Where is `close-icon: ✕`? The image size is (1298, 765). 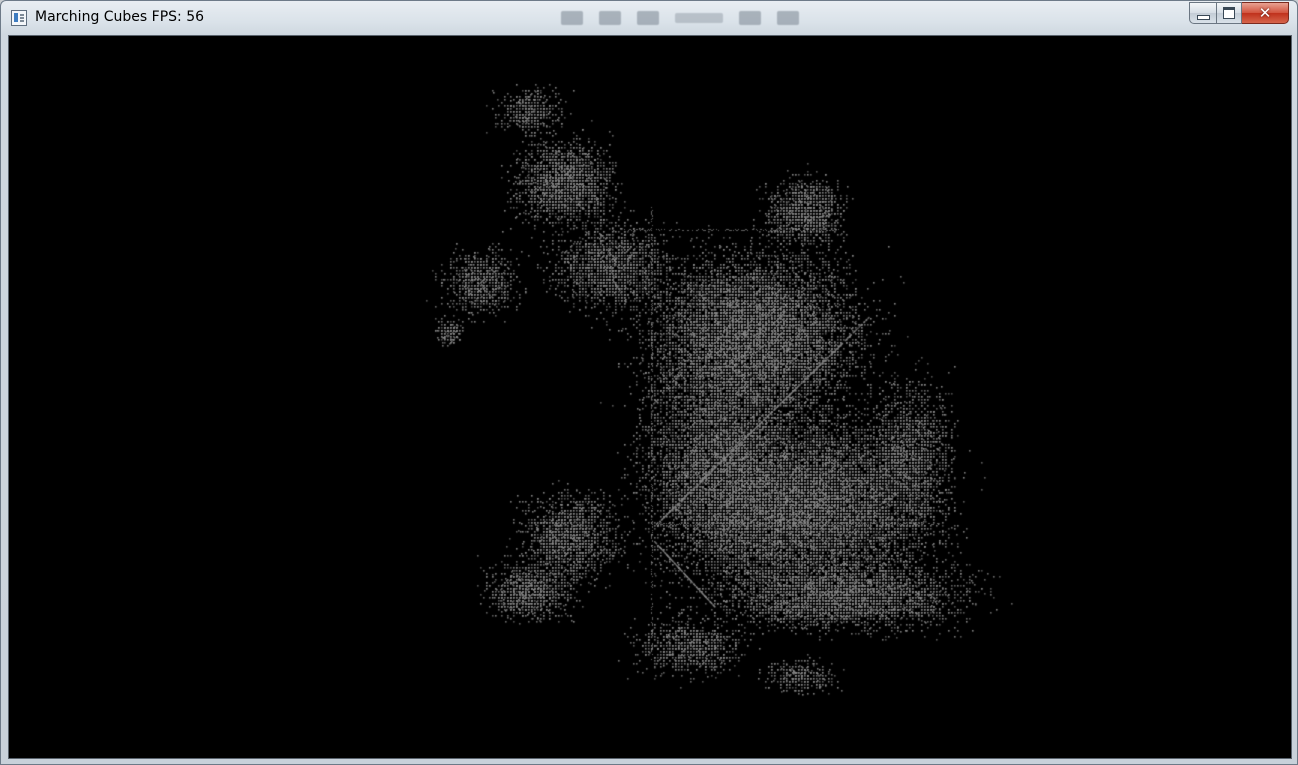
close-icon: ✕ is located at coordinates (1265, 12).